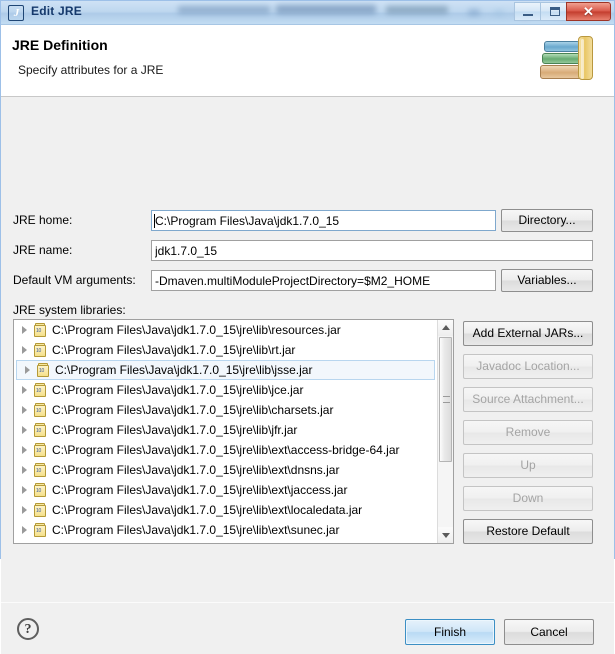 The image size is (615, 654). I want to click on down-button: Down, so click(528, 498).